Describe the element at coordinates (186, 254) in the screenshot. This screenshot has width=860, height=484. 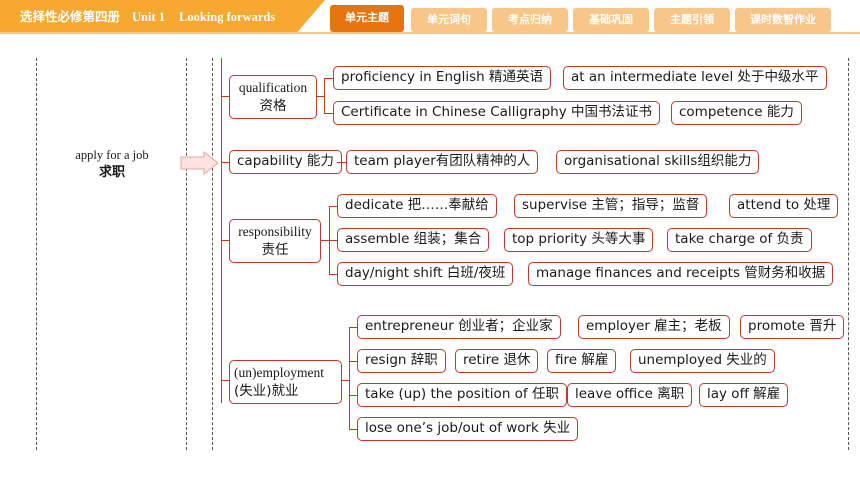
I see `guide-dashed-mid` at that location.